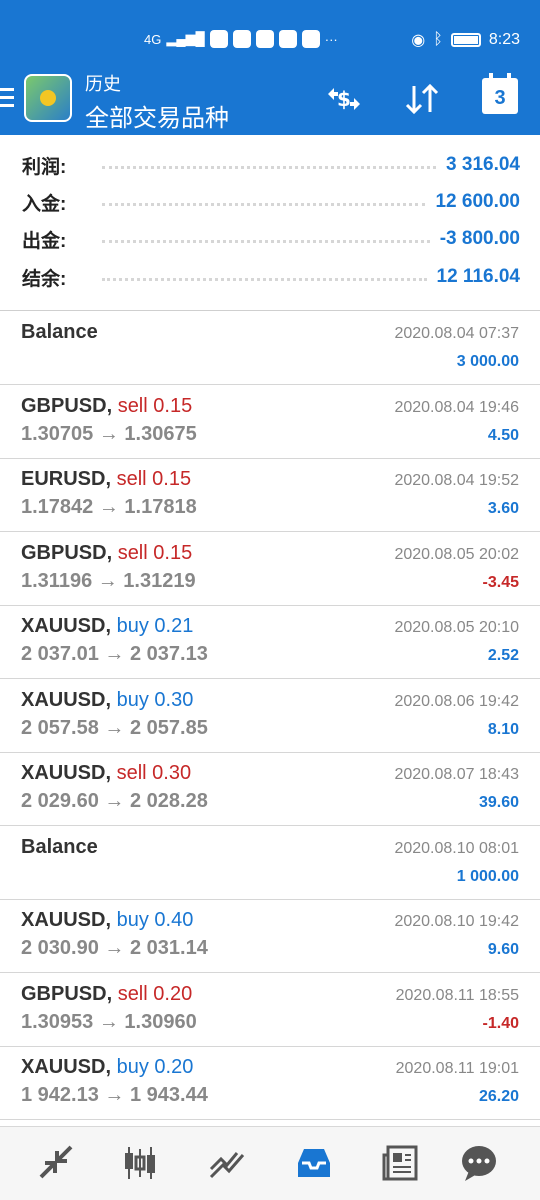  I want to click on news-icon, so click(400, 1163).